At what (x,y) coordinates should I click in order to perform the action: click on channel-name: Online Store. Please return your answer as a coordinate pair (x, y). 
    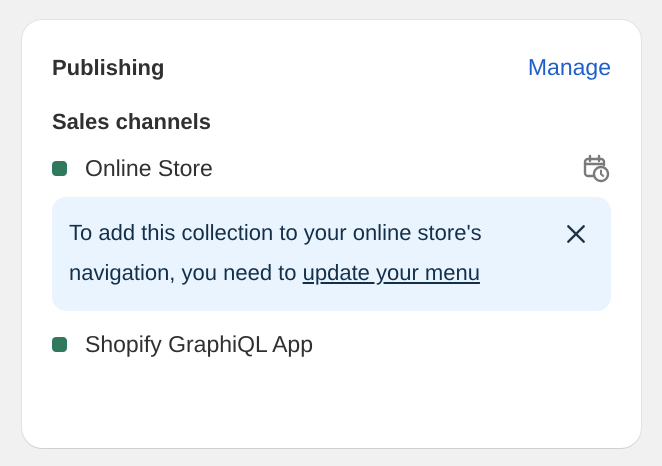
    Looking at the image, I should click on (149, 168).